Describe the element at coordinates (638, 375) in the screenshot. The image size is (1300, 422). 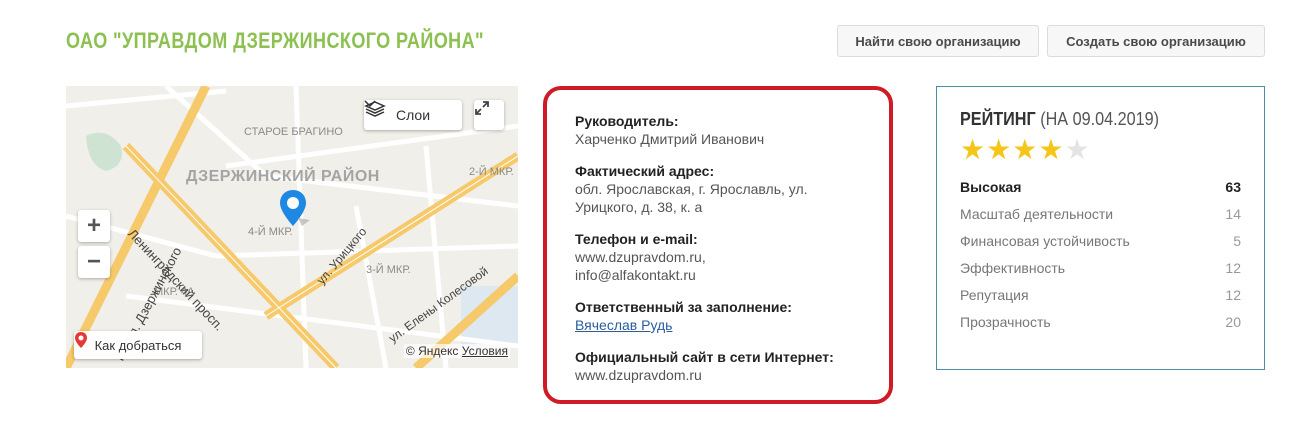
I see `website-value: www.dzupravdom.ru` at that location.